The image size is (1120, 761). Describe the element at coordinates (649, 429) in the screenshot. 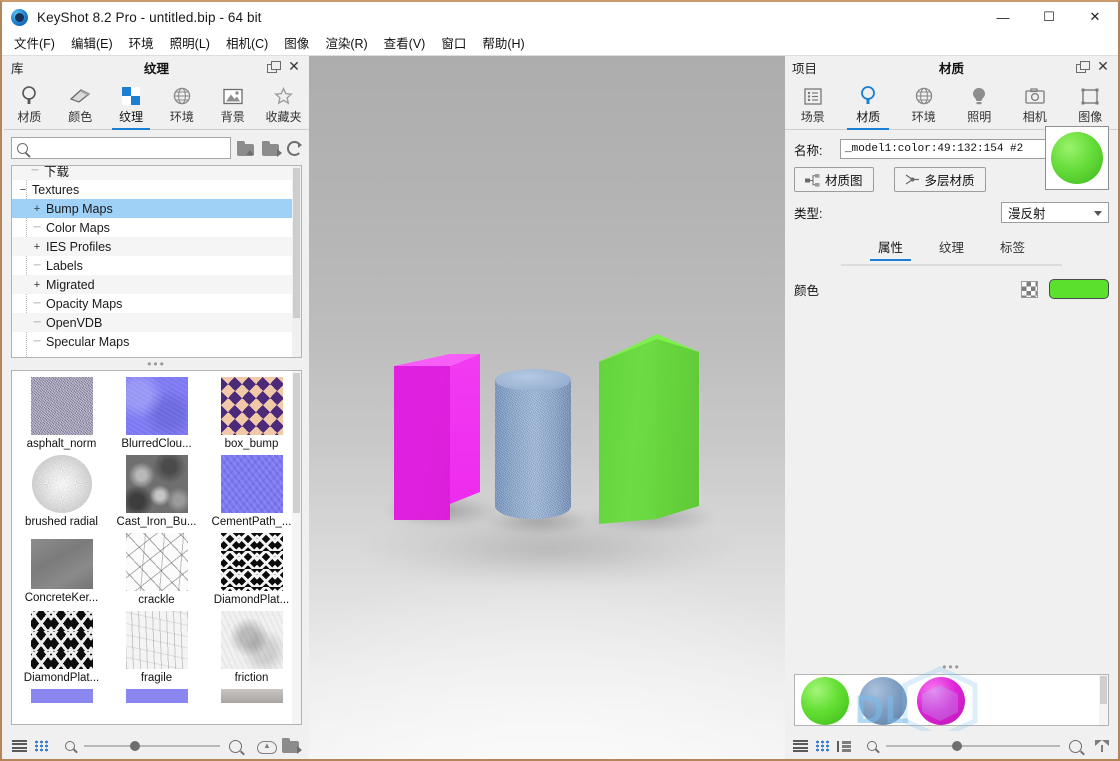

I see `green-prism` at that location.